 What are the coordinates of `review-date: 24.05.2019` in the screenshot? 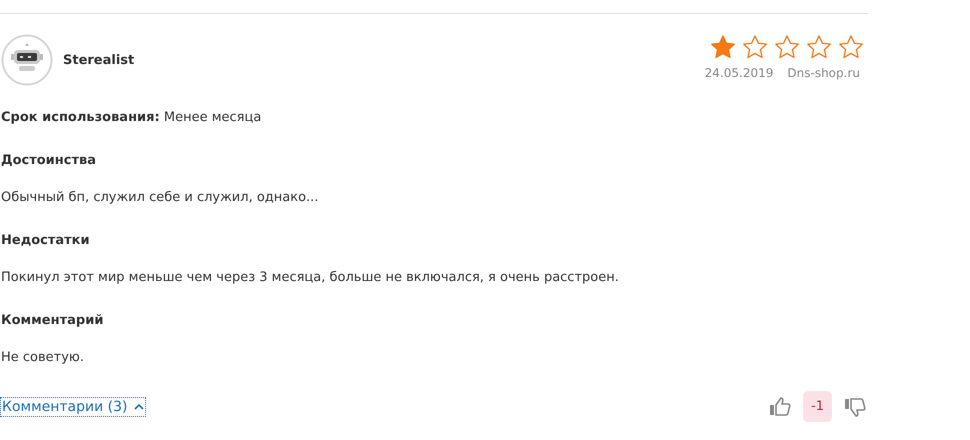 It's located at (739, 73).